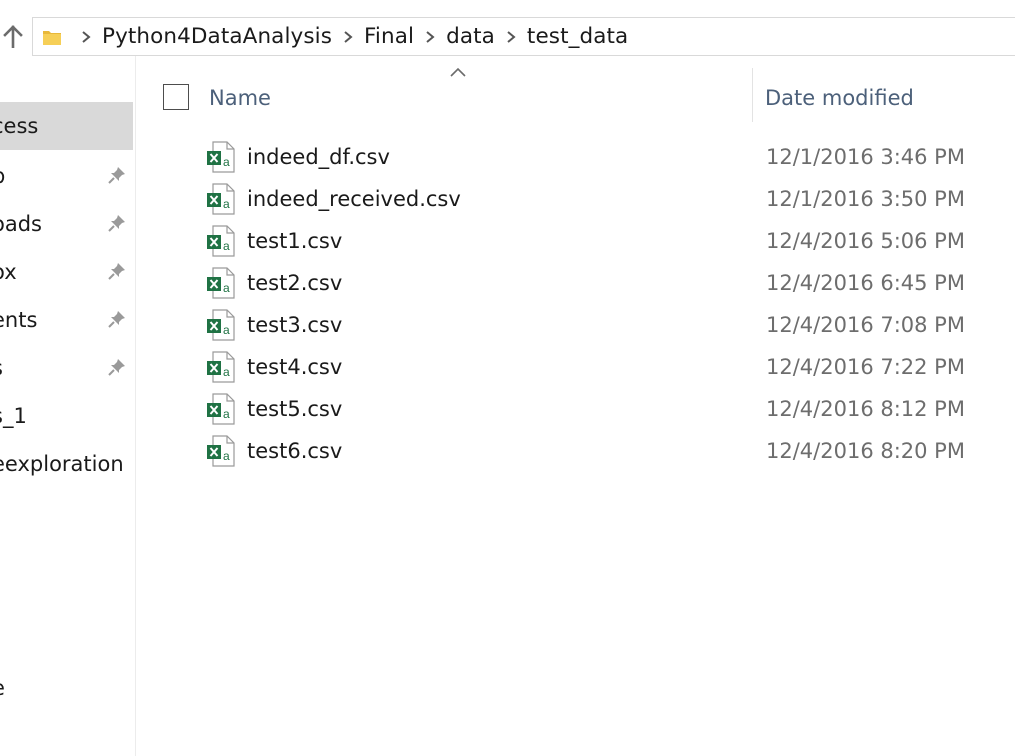  I want to click on sort-ascending-icon, so click(458, 72).